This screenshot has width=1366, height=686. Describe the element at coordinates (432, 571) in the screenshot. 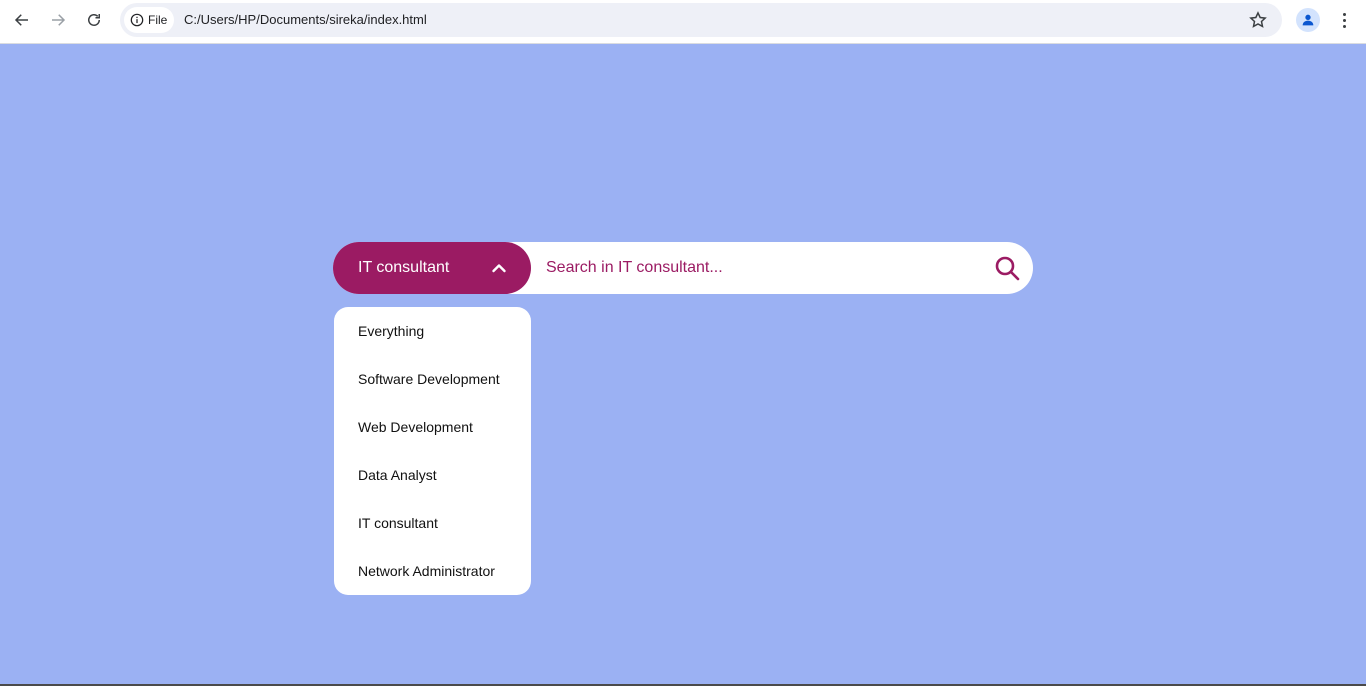

I see `dropdown-option-network-administrator: Network Administrator` at that location.